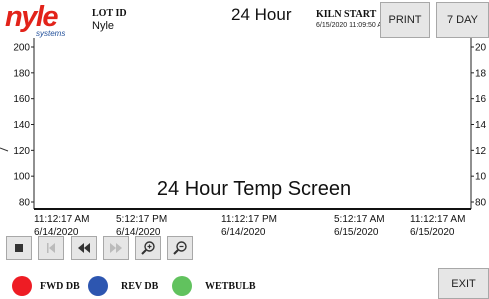  I want to click on nyle-logo: nyle systems, so click(35, 20).